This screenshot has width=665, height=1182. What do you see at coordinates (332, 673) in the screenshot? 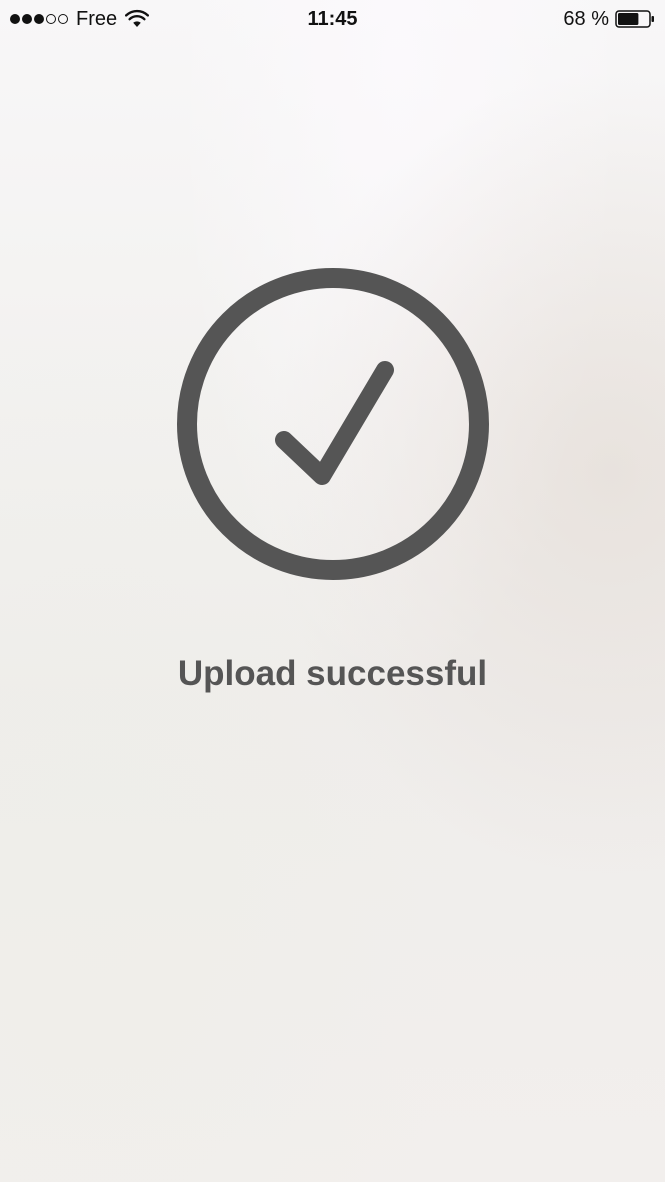
I see `upload-status-message: Upload successful` at bounding box center [332, 673].